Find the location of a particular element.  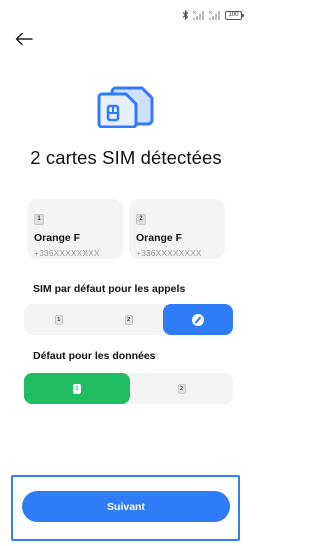

calls-option-sim-2: 2 is located at coordinates (129, 319).